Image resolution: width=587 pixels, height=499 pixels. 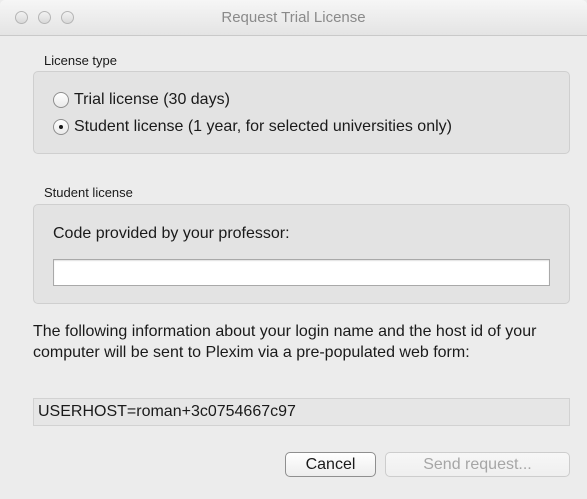 I want to click on title-bar: Request Trial License, so click(x=293, y=18).